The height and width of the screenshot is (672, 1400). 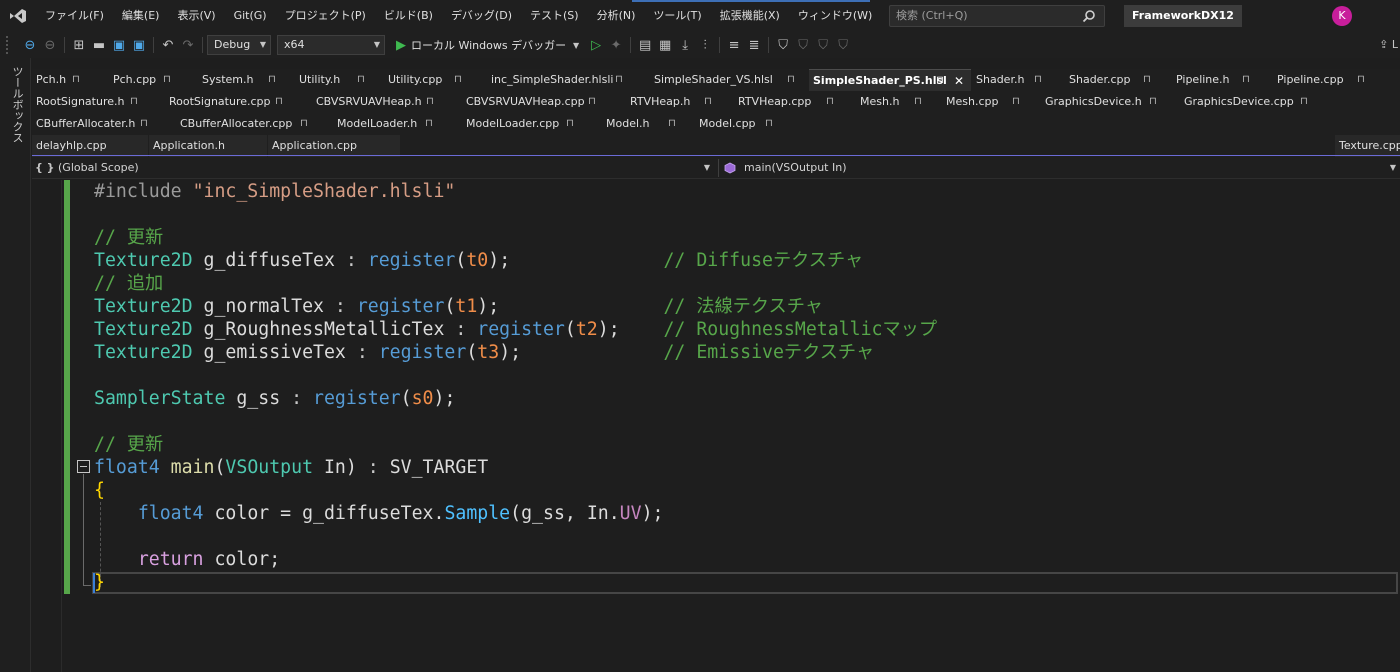 I want to click on function-dropdown: main(VSOutput In) ▼, so click(x=1059, y=168).